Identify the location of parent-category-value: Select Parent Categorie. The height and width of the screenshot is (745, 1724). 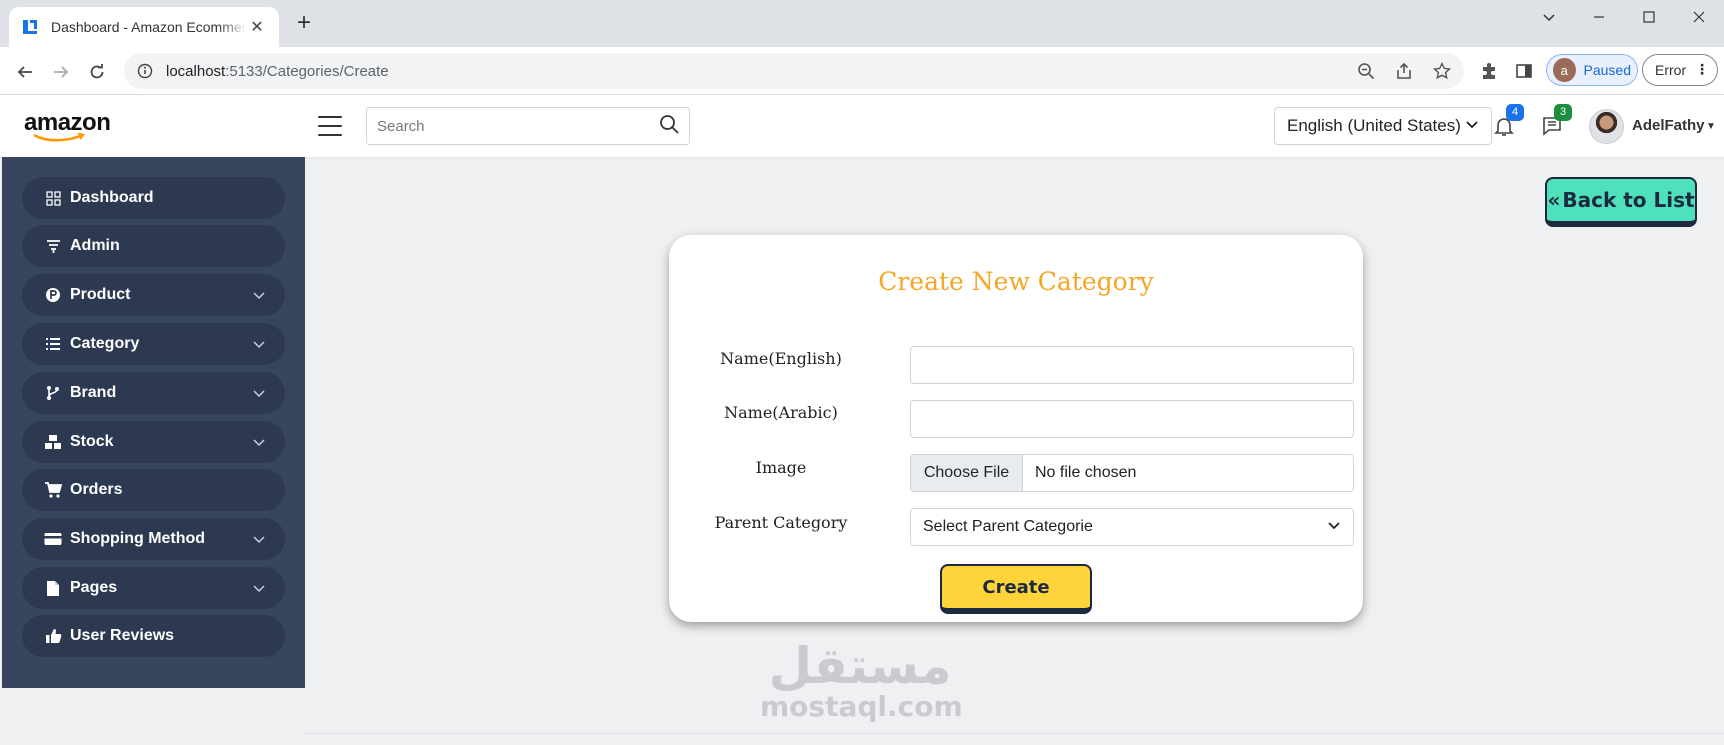
(1008, 526).